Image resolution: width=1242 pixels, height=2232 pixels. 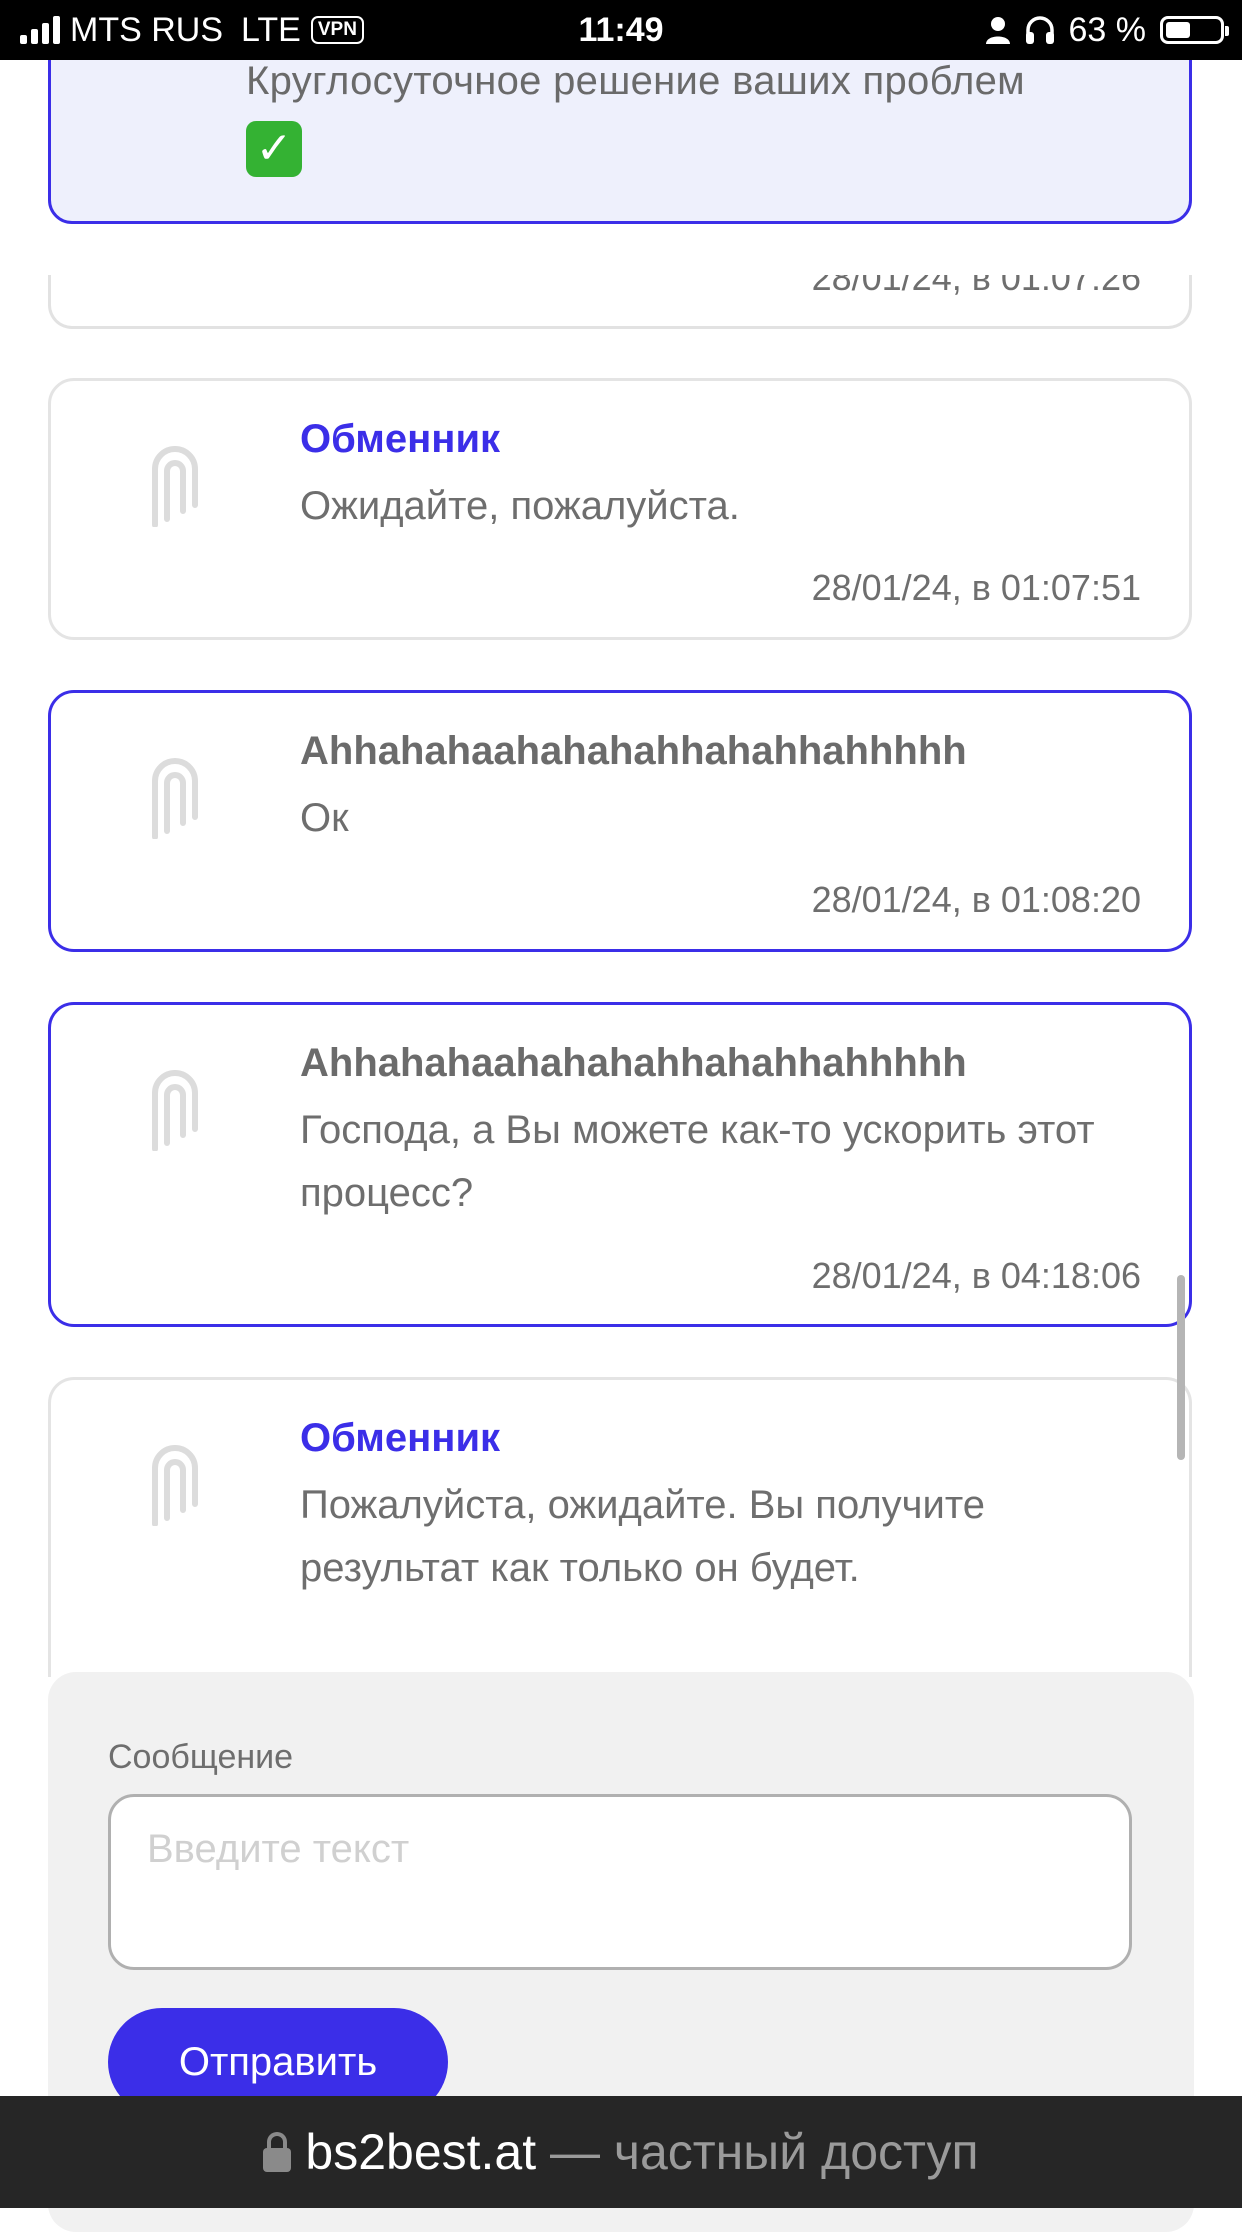 I want to click on message-text: Ожидайте, пожалуйста., so click(x=520, y=506).